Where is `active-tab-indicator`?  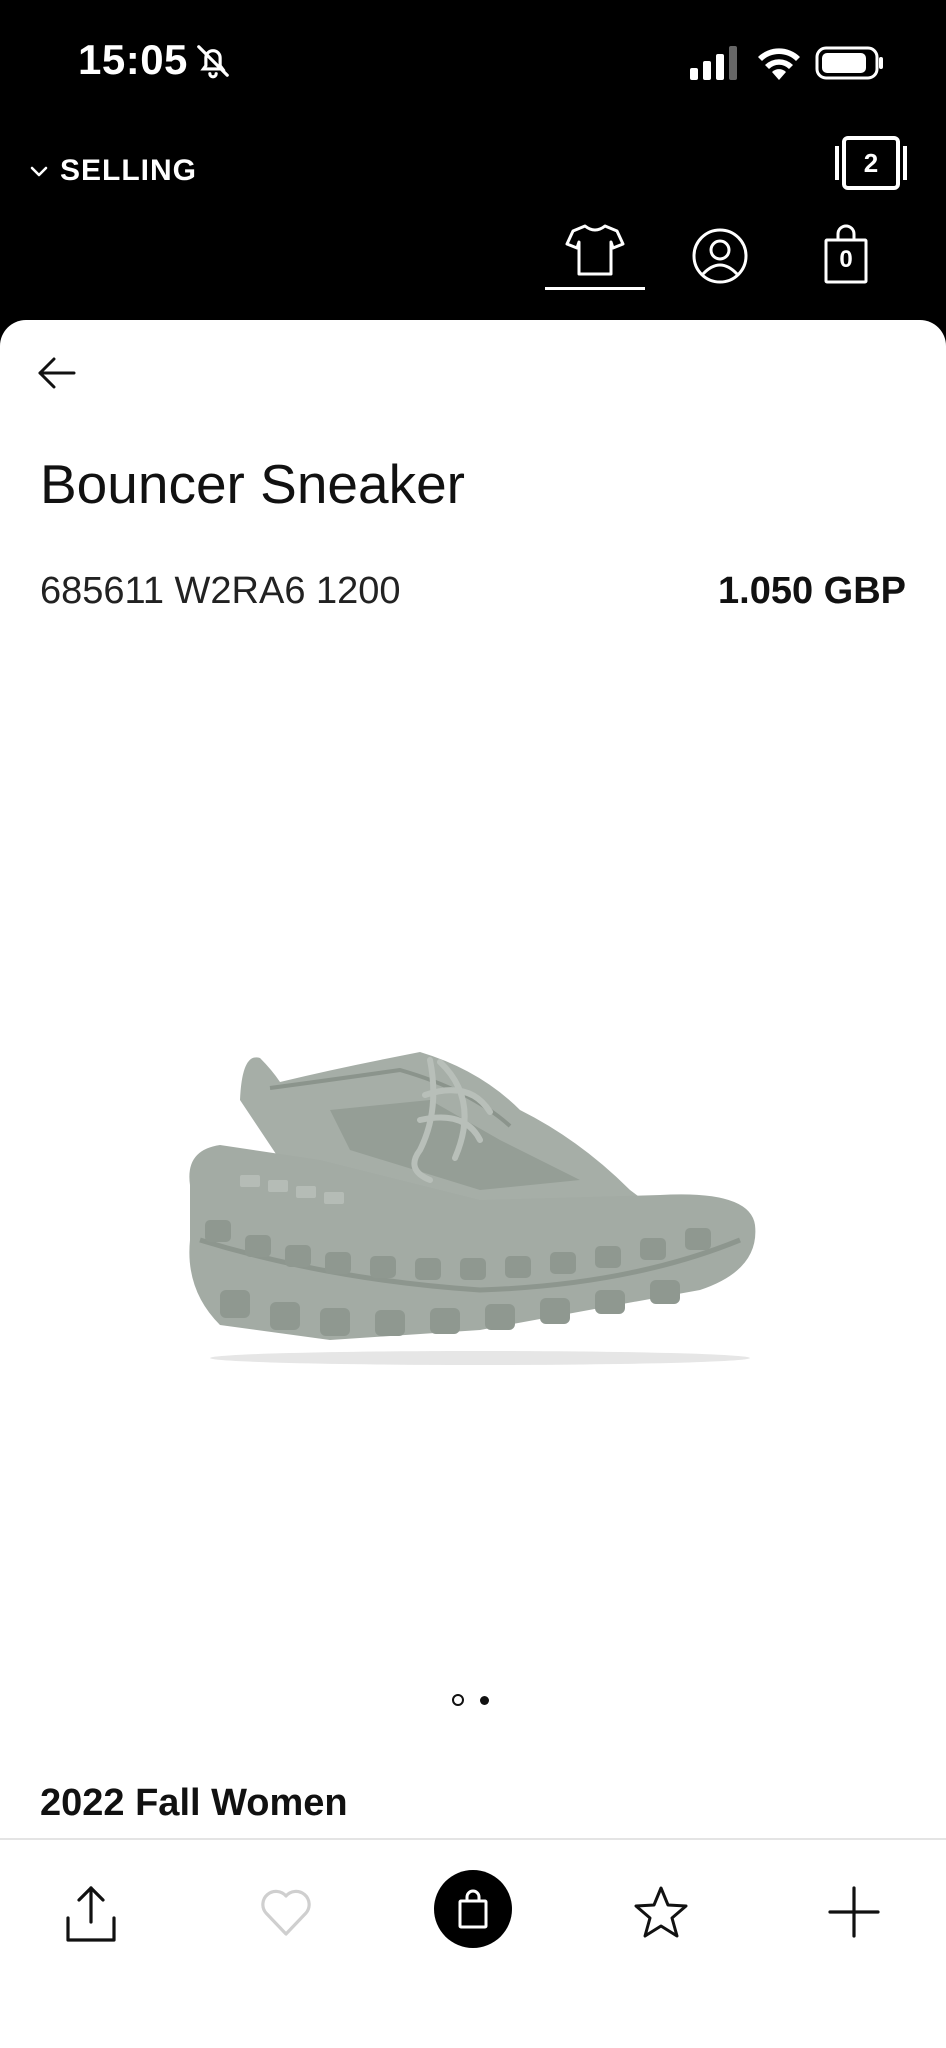 active-tab-indicator is located at coordinates (595, 288).